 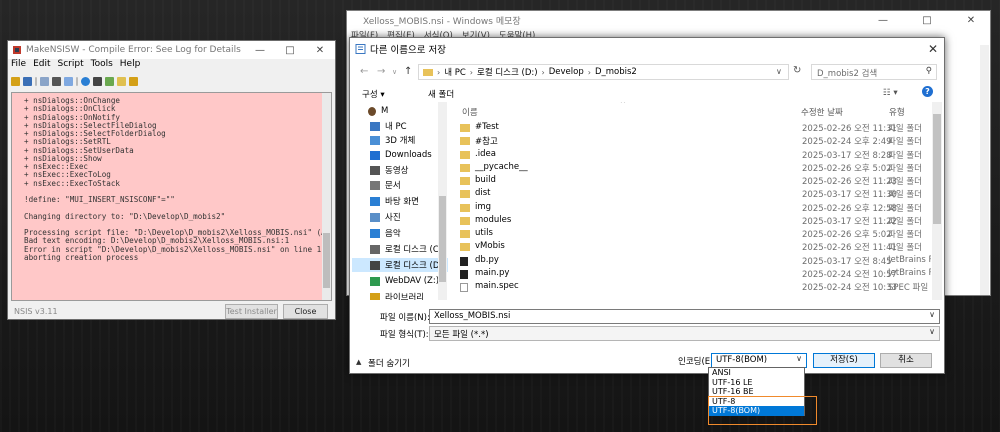 What do you see at coordinates (616, 72) in the screenshot?
I see `breadcrumb-d-mobis2: D_mobis2` at bounding box center [616, 72].